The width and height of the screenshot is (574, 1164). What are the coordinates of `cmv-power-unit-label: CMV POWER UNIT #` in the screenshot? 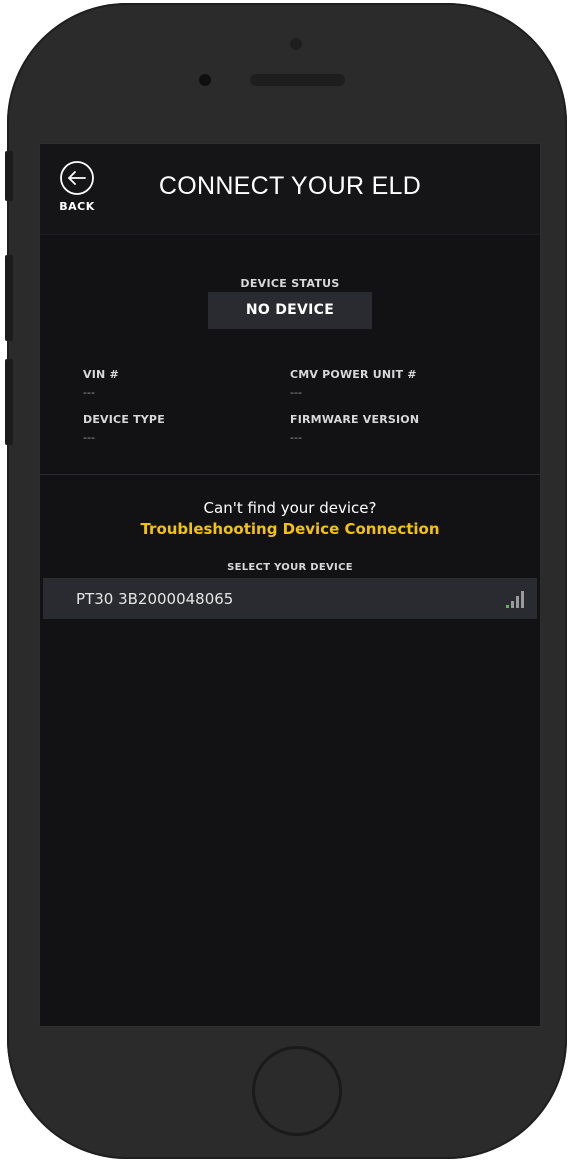 It's located at (353, 374).